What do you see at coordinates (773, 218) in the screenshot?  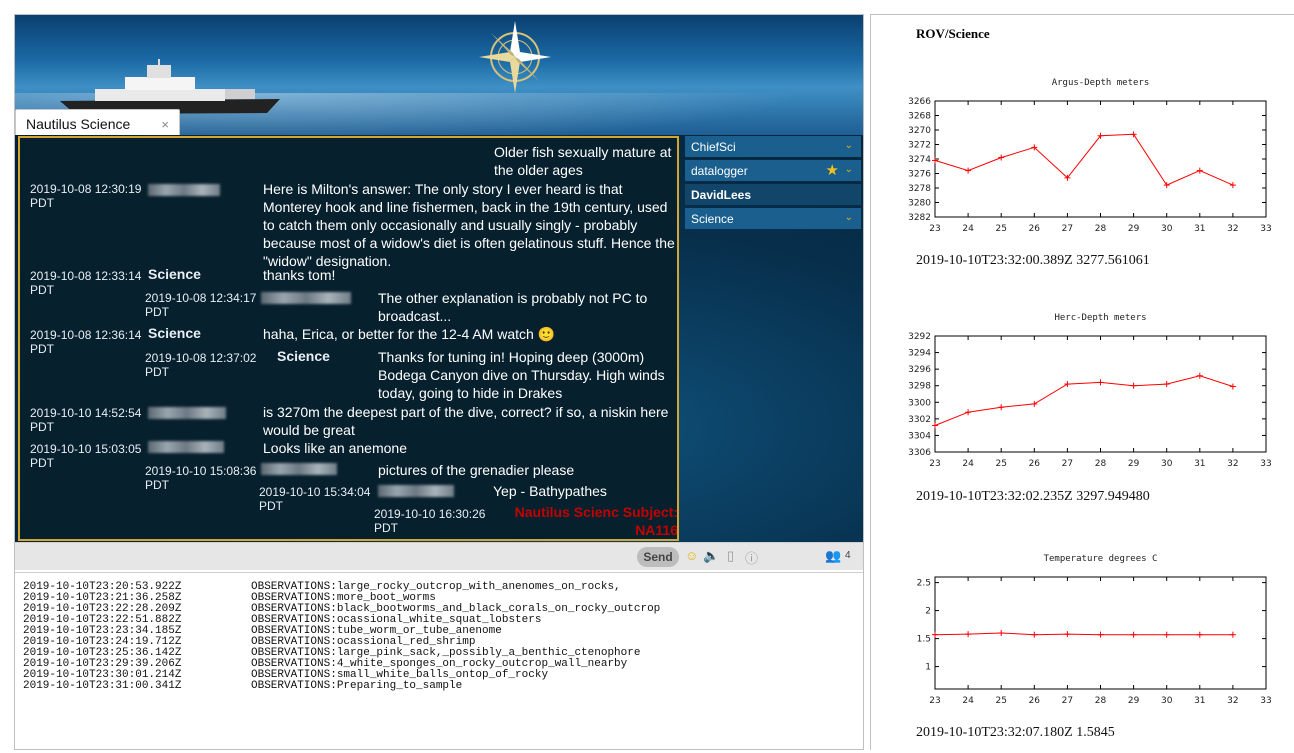 I see `roster-item-science: Science ⌄` at bounding box center [773, 218].